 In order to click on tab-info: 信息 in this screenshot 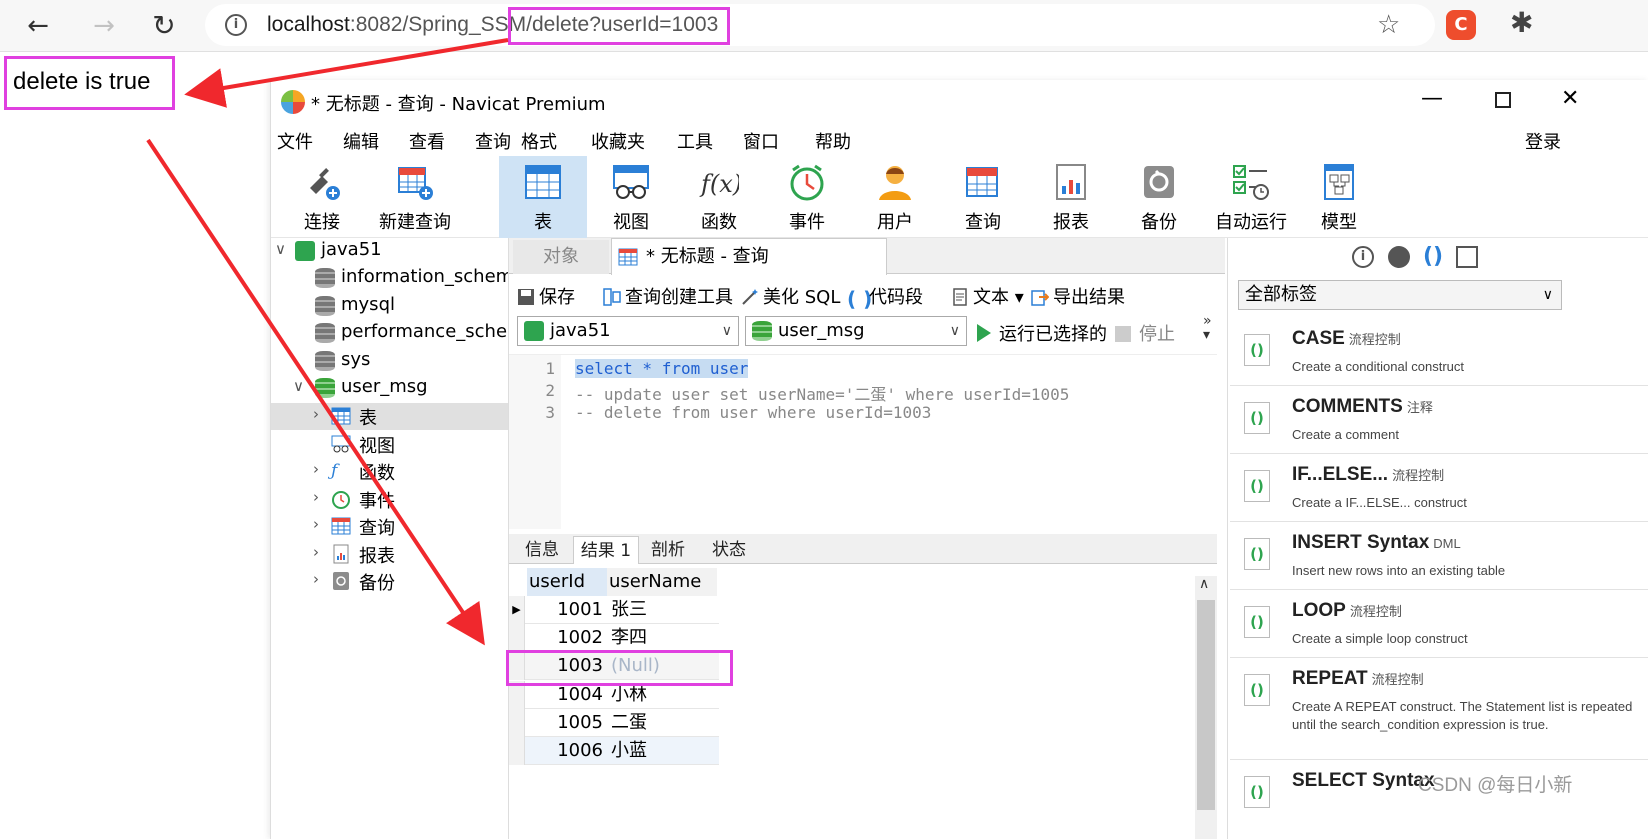, I will do `click(542, 550)`.